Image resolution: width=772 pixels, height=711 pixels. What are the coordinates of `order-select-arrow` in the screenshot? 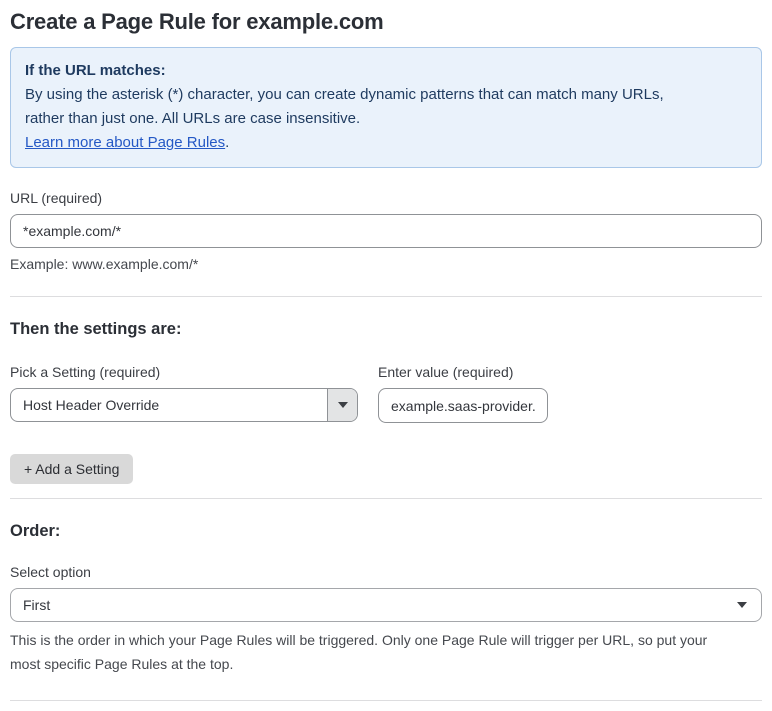 It's located at (749, 605).